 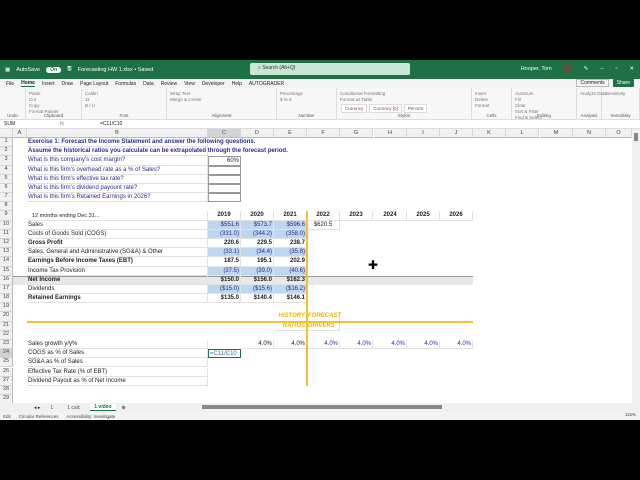 What do you see at coordinates (6, 390) in the screenshot?
I see `row-header-28: 28` at bounding box center [6, 390].